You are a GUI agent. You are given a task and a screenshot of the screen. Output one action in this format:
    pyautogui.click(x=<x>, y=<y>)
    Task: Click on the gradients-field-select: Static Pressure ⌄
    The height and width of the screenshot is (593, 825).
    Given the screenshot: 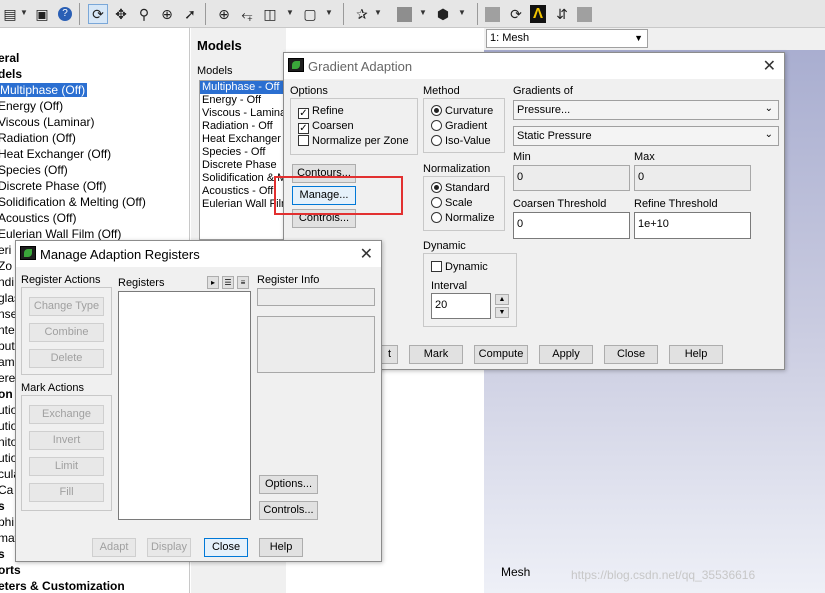 What is the action you would take?
    pyautogui.click(x=646, y=136)
    